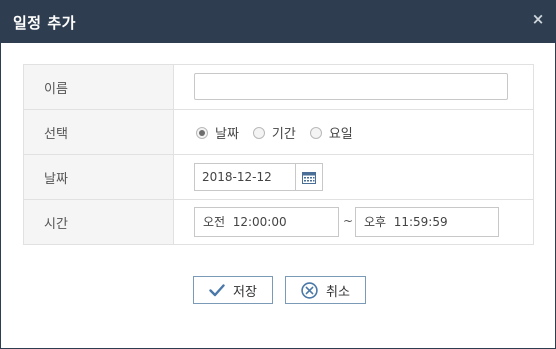 This screenshot has width=556, height=349. I want to click on time-label: 시간, so click(98, 222).